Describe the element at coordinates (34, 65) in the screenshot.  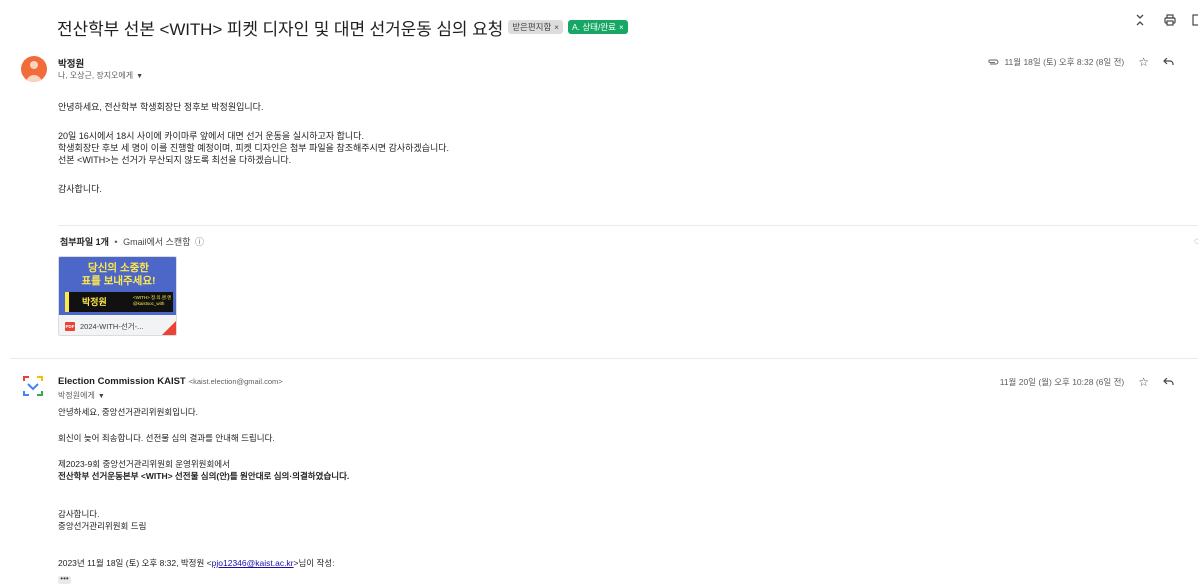
I see `avatar-head` at that location.